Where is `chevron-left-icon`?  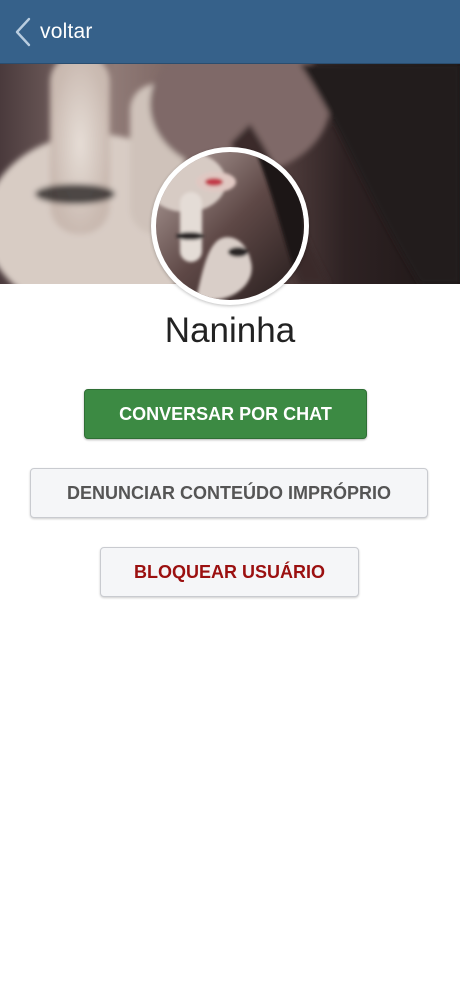
chevron-left-icon is located at coordinates (23, 32).